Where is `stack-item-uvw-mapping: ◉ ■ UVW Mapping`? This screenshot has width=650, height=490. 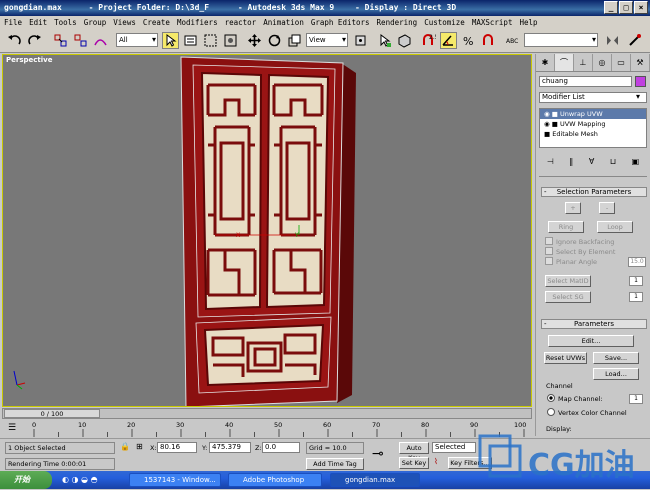 stack-item-uvw-mapping: ◉ ■ UVW Mapping is located at coordinates (593, 124).